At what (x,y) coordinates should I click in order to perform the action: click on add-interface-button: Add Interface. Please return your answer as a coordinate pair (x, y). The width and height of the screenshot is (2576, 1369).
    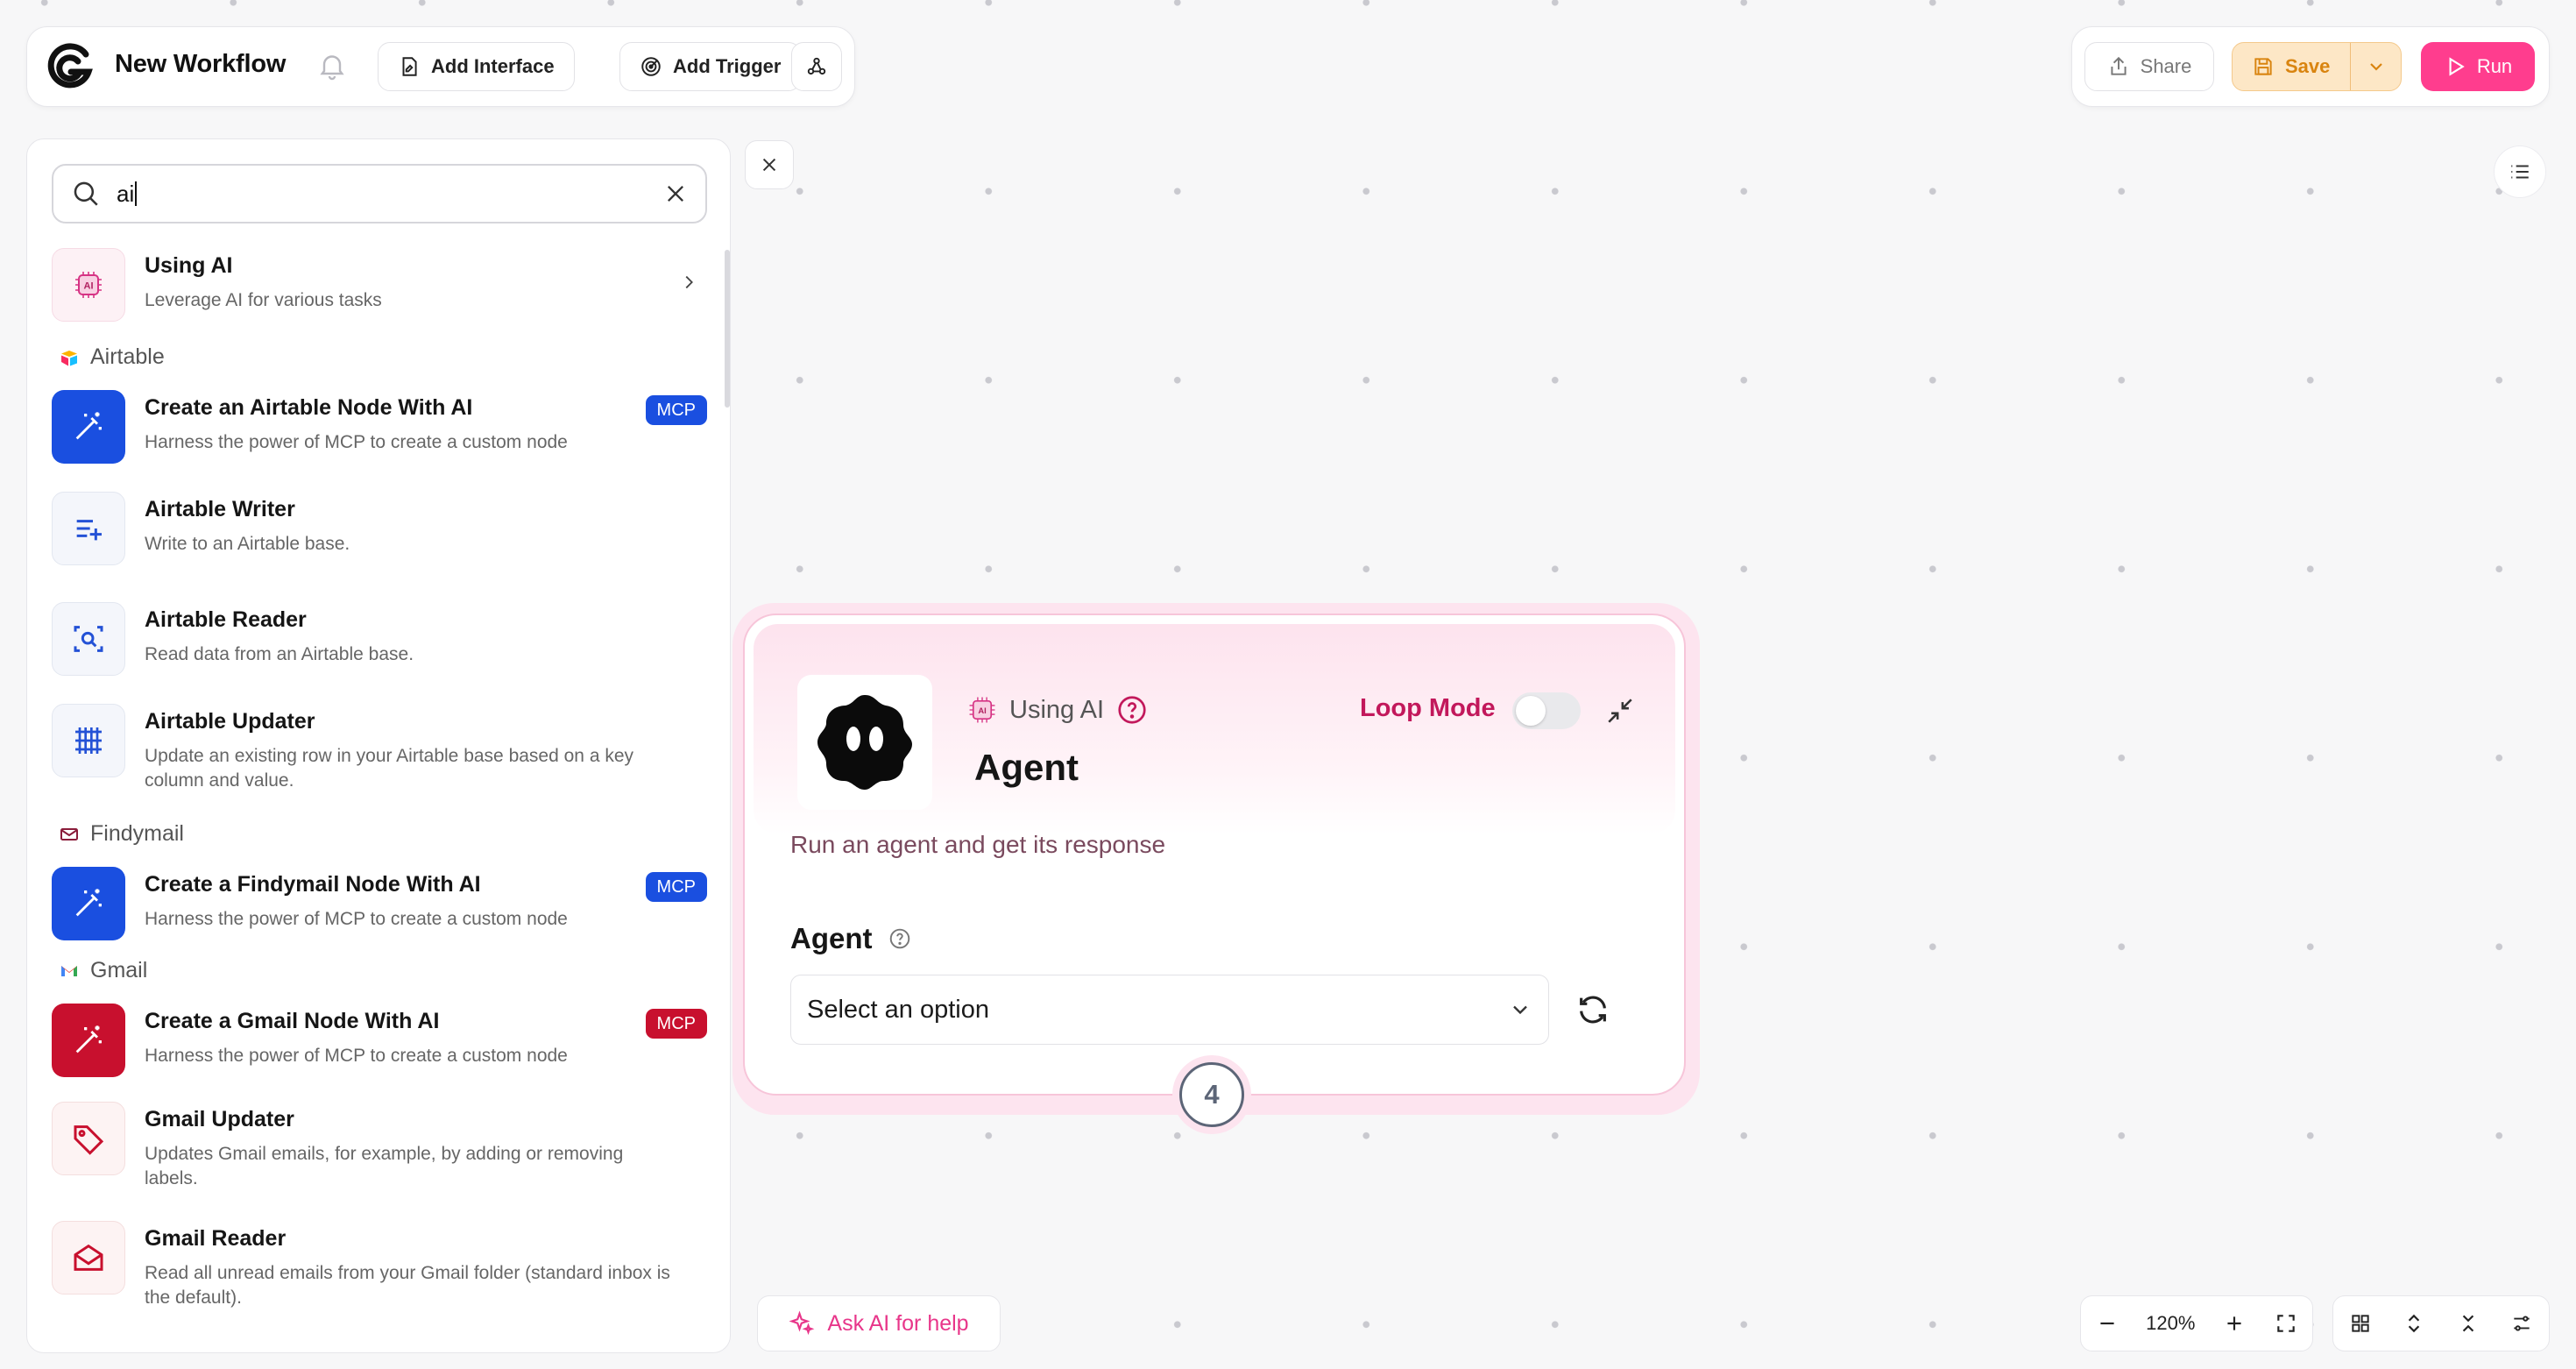
    Looking at the image, I should click on (476, 66).